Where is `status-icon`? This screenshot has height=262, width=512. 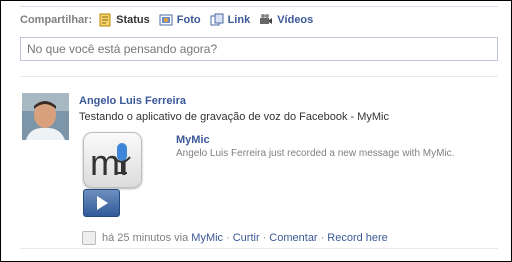 status-icon is located at coordinates (105, 20).